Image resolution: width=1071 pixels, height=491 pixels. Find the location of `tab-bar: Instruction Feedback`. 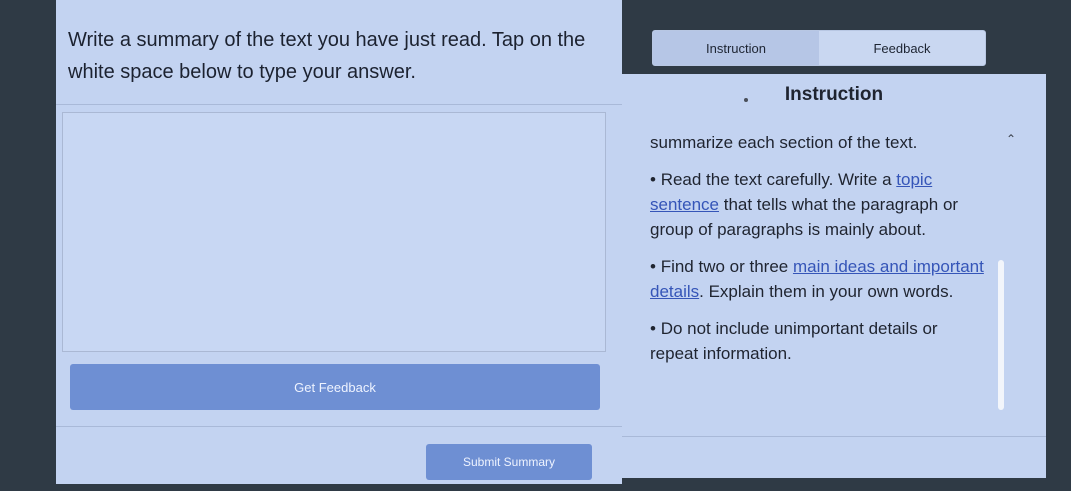

tab-bar: Instruction Feedback is located at coordinates (819, 48).